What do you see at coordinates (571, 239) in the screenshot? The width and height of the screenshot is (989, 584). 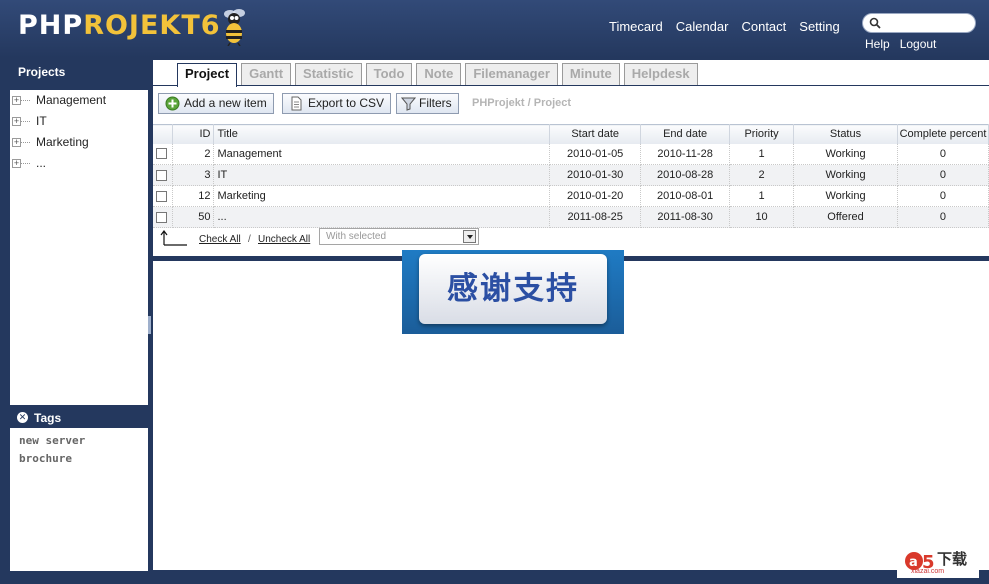 I see `bulk-actions-row: Check All / Uncheck All With selected` at bounding box center [571, 239].